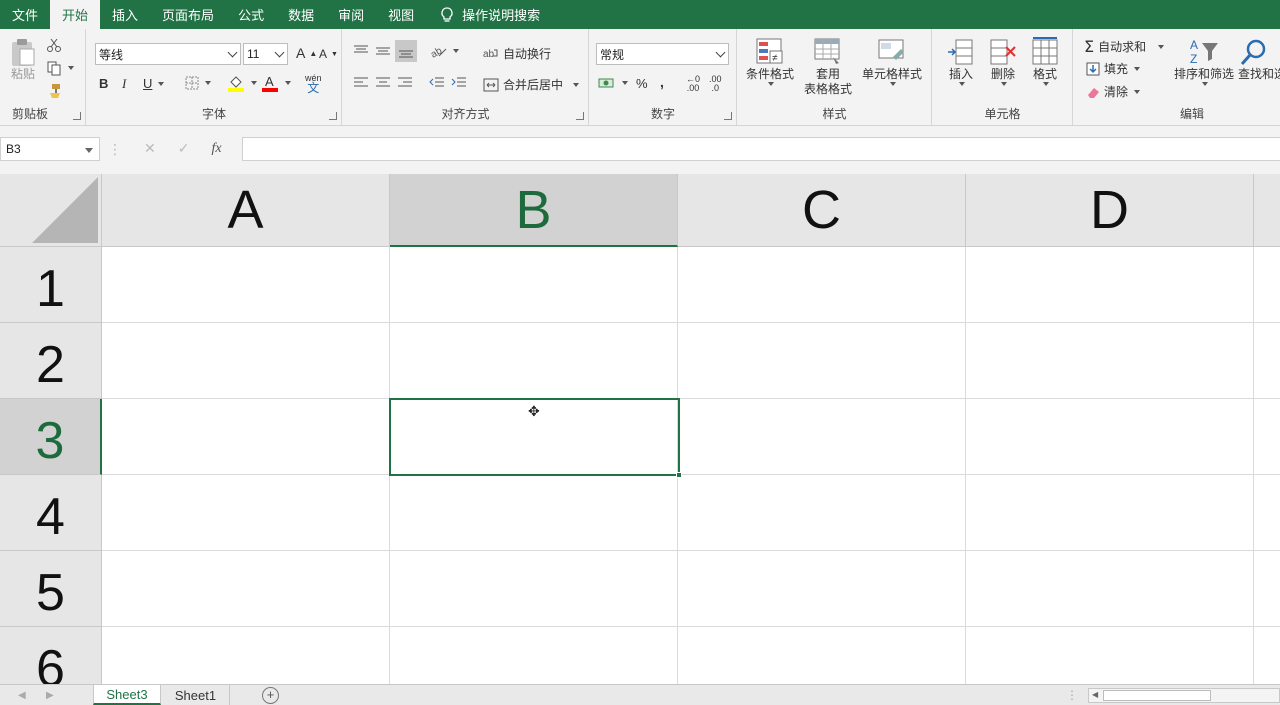 This screenshot has width=1280, height=705. I want to click on cell-d4, so click(1110, 513).